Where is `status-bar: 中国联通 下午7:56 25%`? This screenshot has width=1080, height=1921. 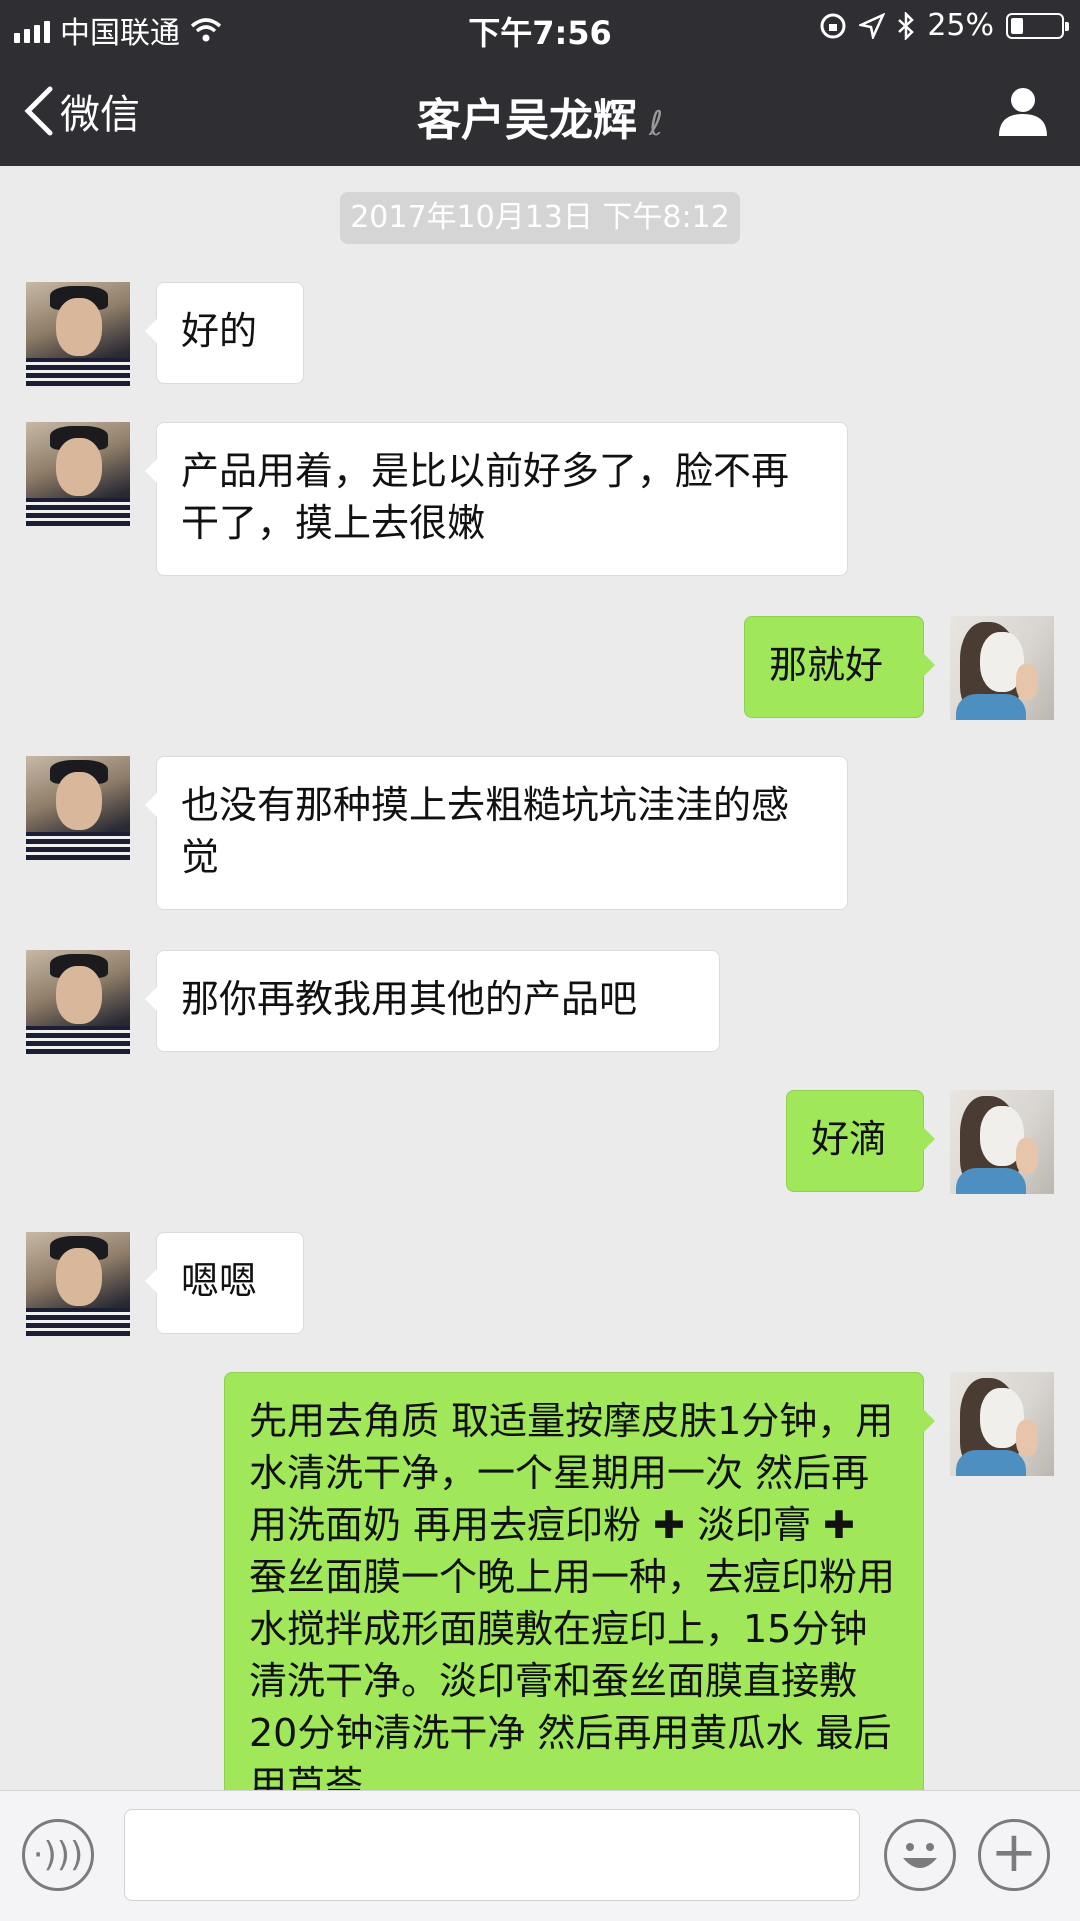
status-bar: 中国联通 下午7:56 25% is located at coordinates (540, 27).